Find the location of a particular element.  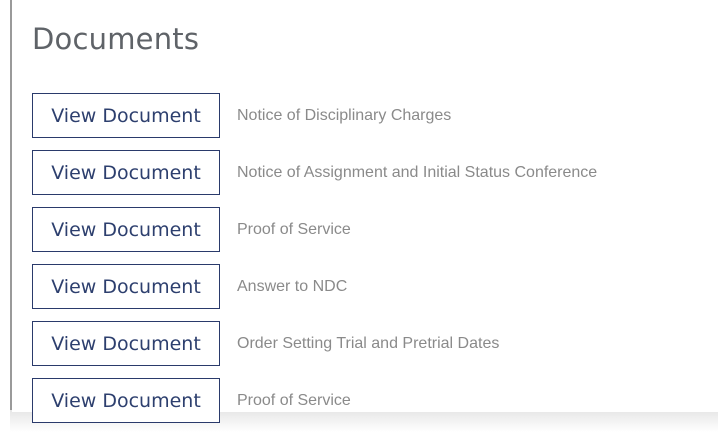

document-title: Order Setting Trial and Pretrial Dates is located at coordinates (368, 343).